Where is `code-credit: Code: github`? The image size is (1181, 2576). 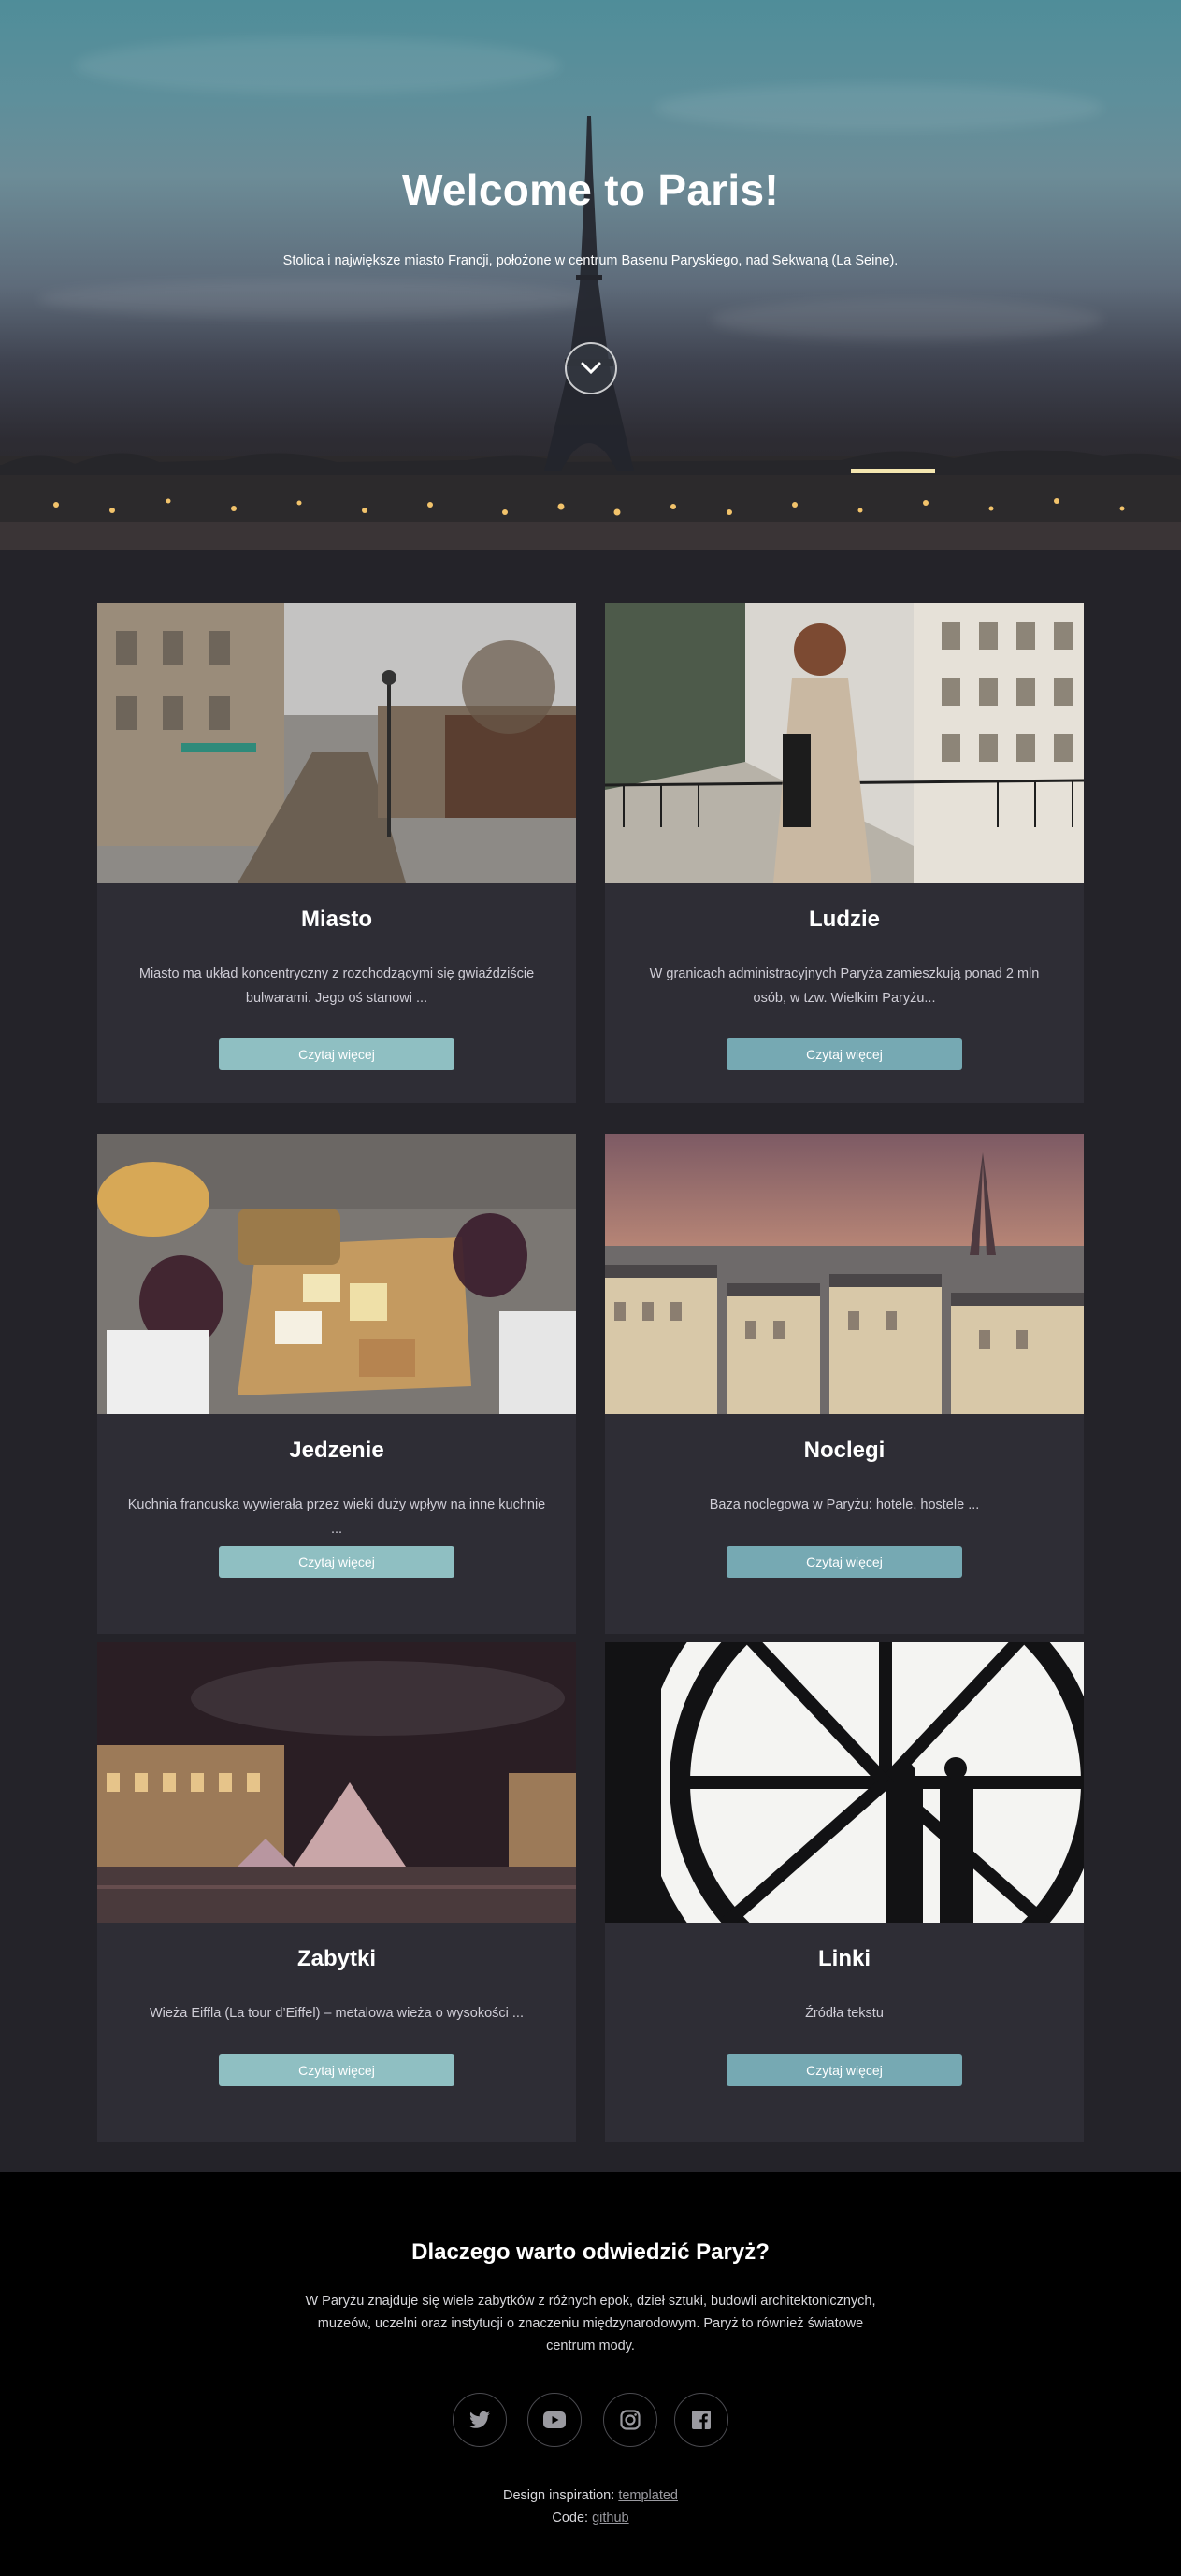 code-credit: Code: github is located at coordinates (591, 2518).